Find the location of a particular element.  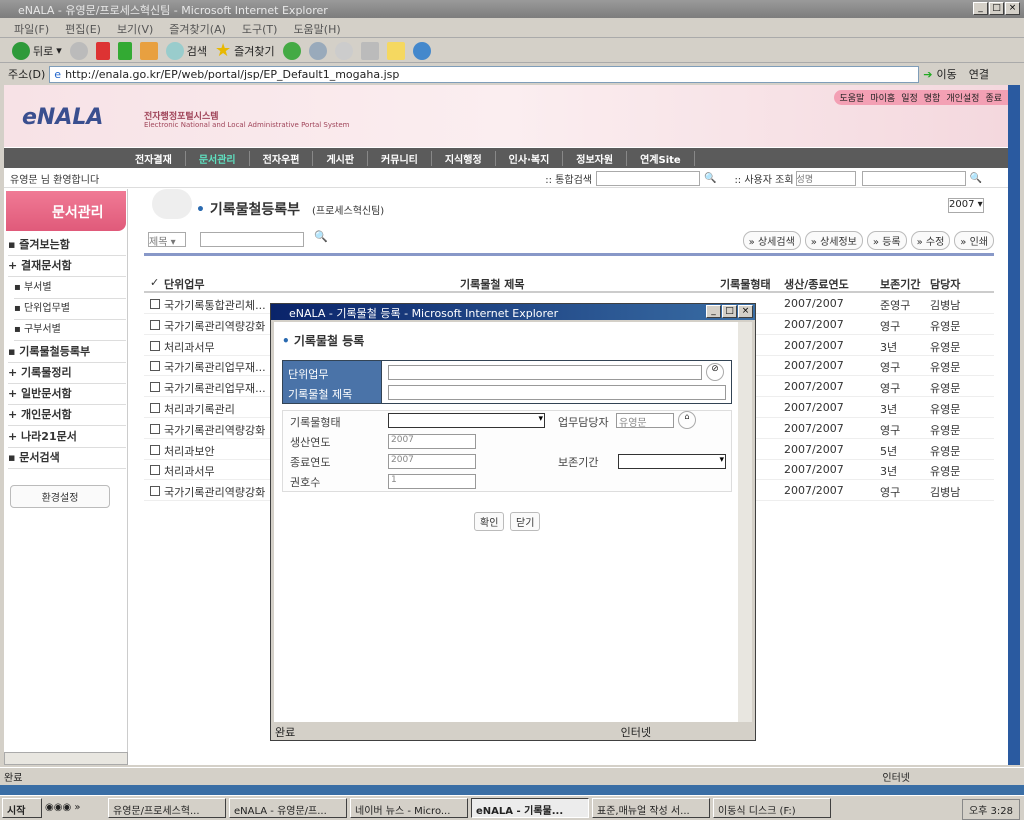

sidebar-item: ▪ 기록물철등록부 is located at coordinates (67, 352).